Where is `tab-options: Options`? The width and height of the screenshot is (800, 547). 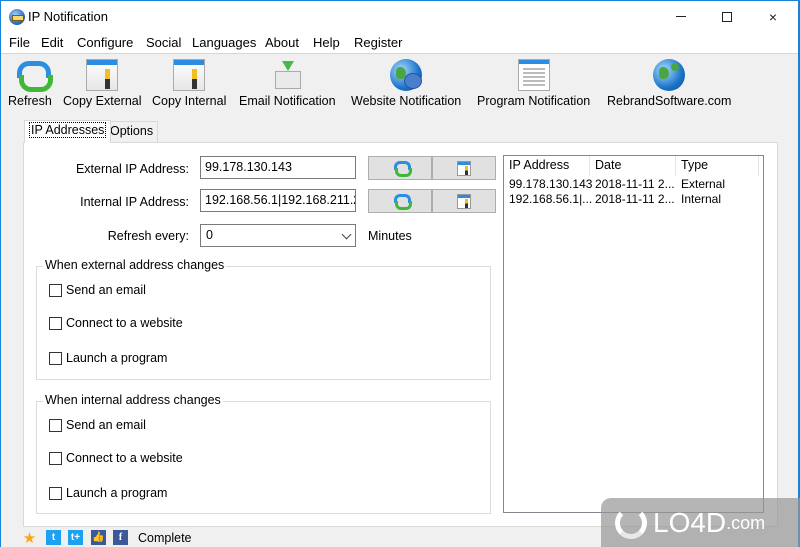
tab-options: Options is located at coordinates (132, 131).